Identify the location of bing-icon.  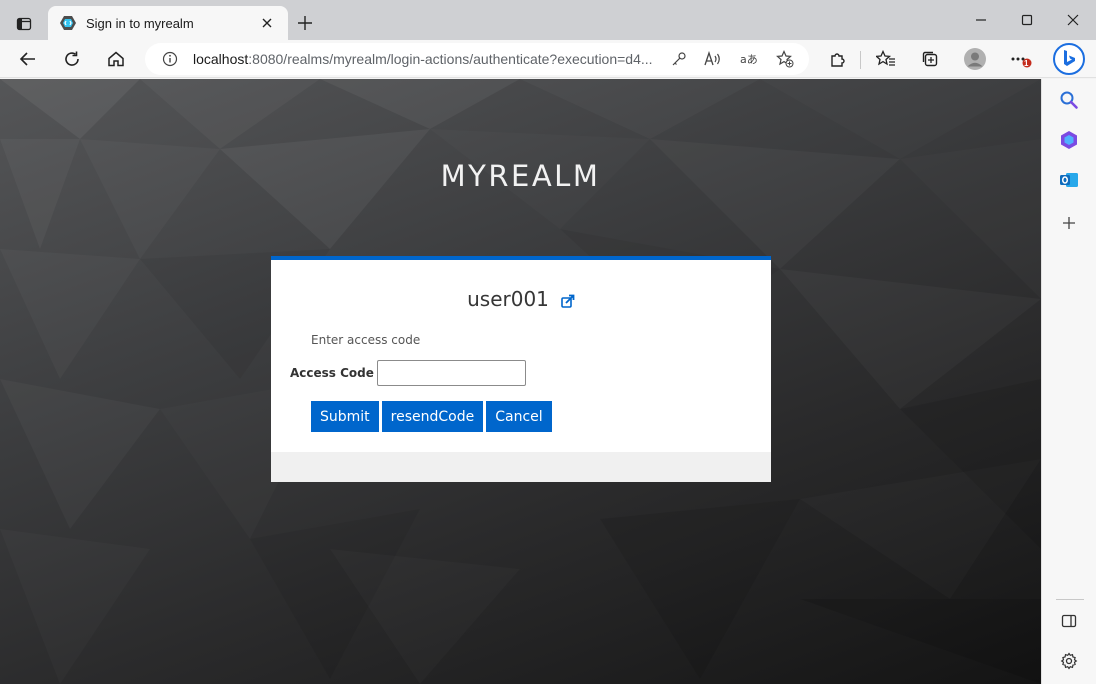
(1069, 59).